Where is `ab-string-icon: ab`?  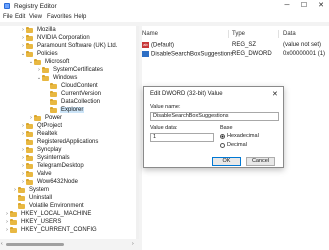
ab-string-icon: ab is located at coordinates (145, 45).